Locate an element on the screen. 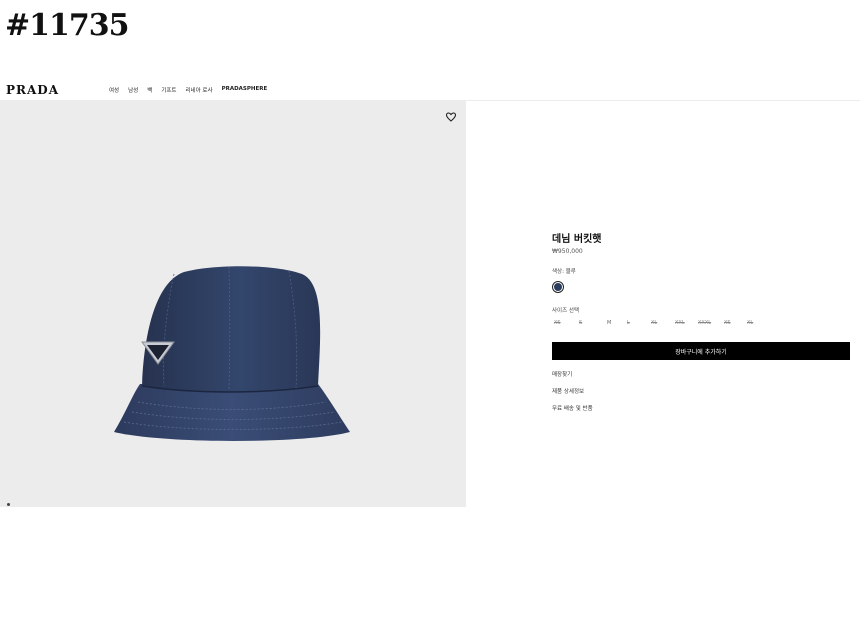 The image size is (860, 637). gallery-indicator is located at coordinates (8, 504).